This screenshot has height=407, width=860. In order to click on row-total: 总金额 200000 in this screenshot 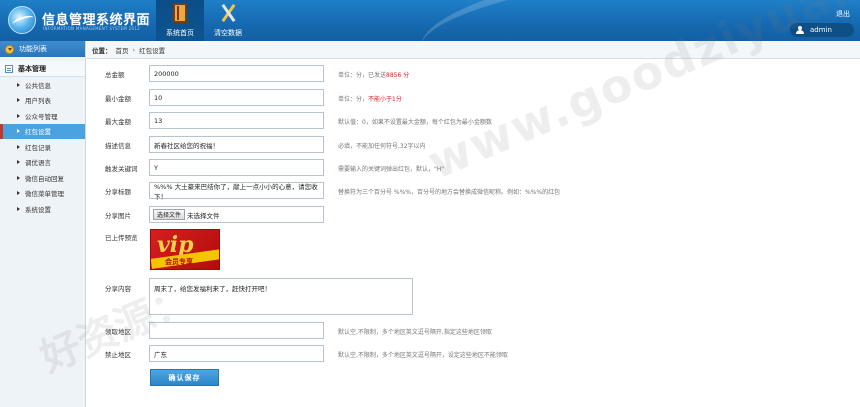, I will do `click(214, 73)`.